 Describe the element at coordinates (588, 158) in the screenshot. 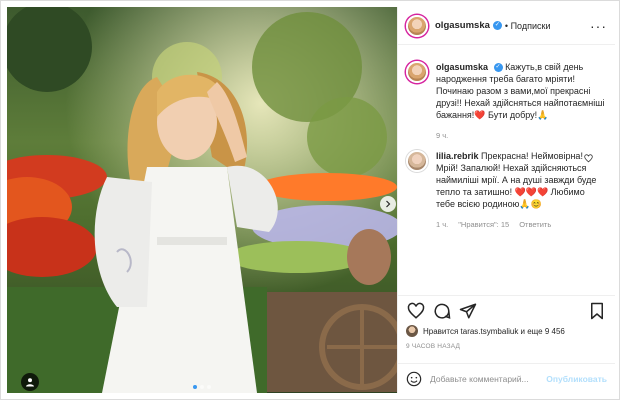

I see `comment-like-icon` at that location.